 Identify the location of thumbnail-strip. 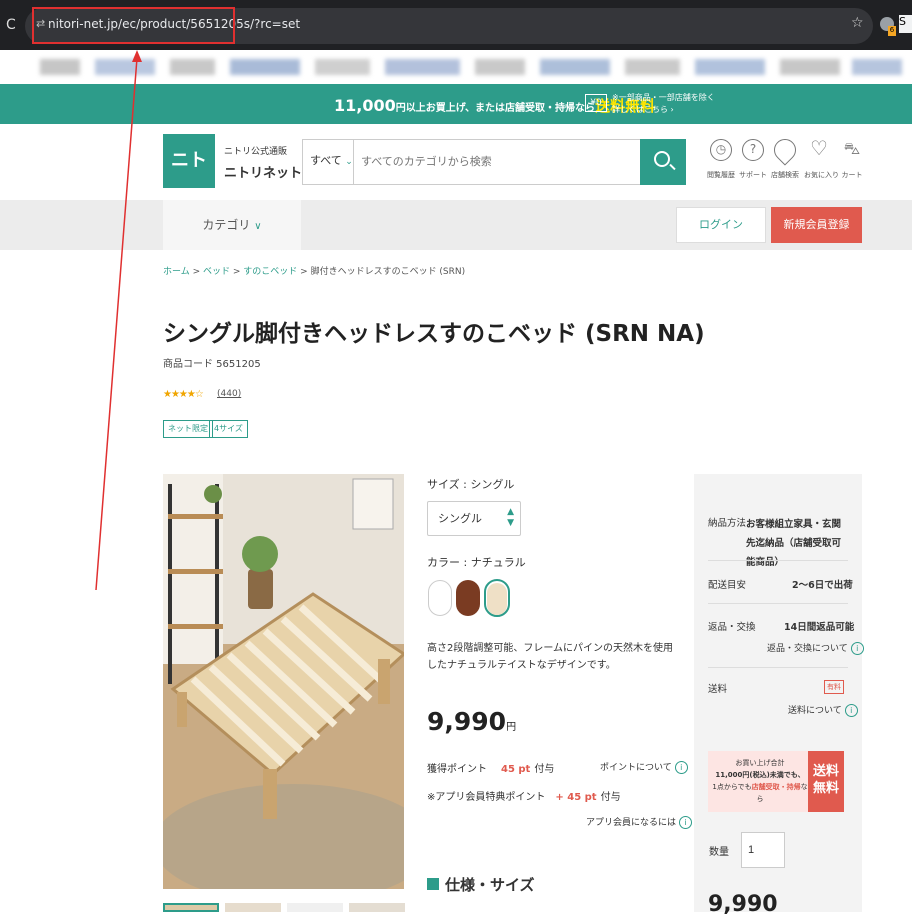
(284, 907).